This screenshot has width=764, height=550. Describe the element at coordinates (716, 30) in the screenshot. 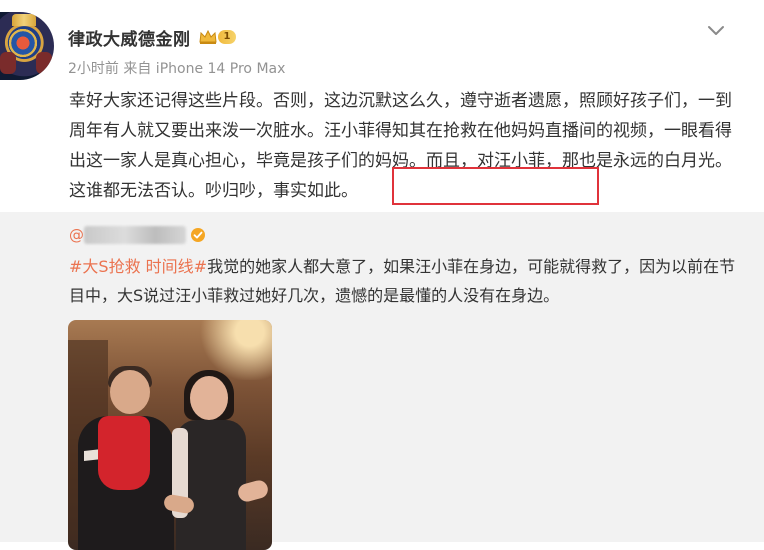

I see `chevron-down-icon` at that location.